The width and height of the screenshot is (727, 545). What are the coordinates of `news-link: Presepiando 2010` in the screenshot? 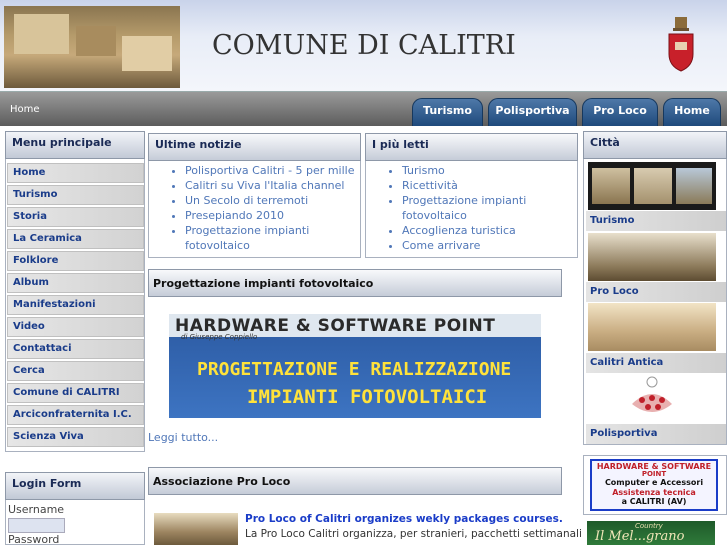 It's located at (234, 215).